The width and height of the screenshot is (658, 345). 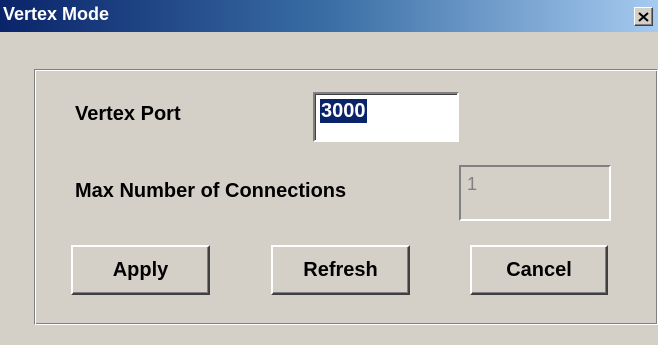 What do you see at coordinates (340, 270) in the screenshot?
I see `refresh-button: Refresh` at bounding box center [340, 270].